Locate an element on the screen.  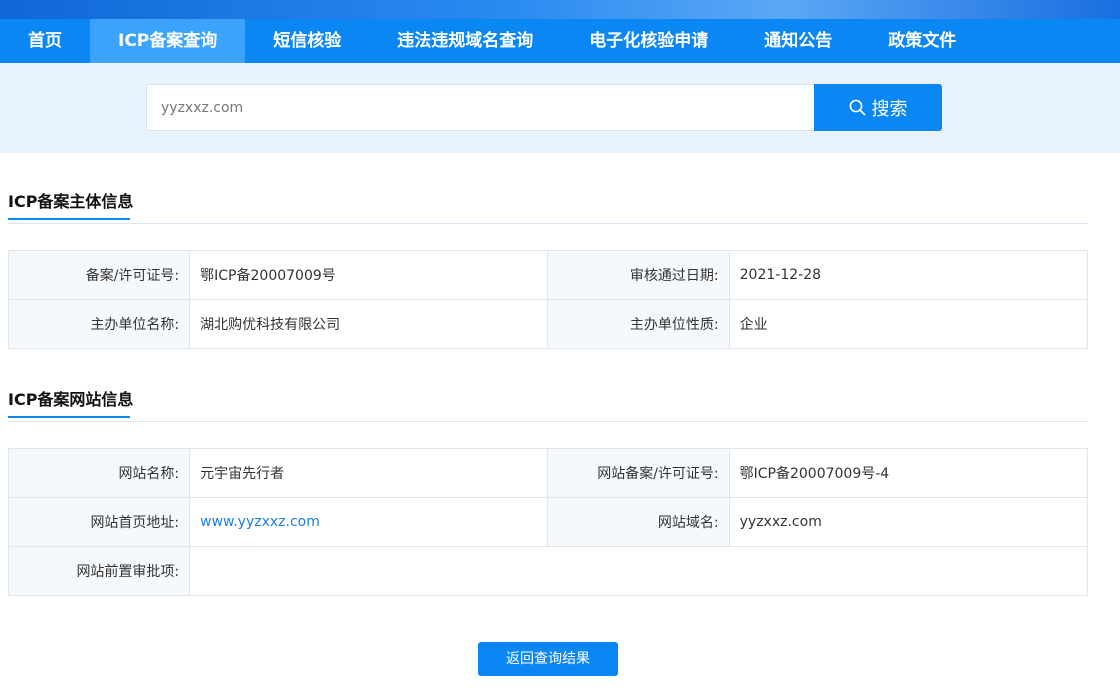
section-title-website: ICP备案网站信息 is located at coordinates (71, 402).